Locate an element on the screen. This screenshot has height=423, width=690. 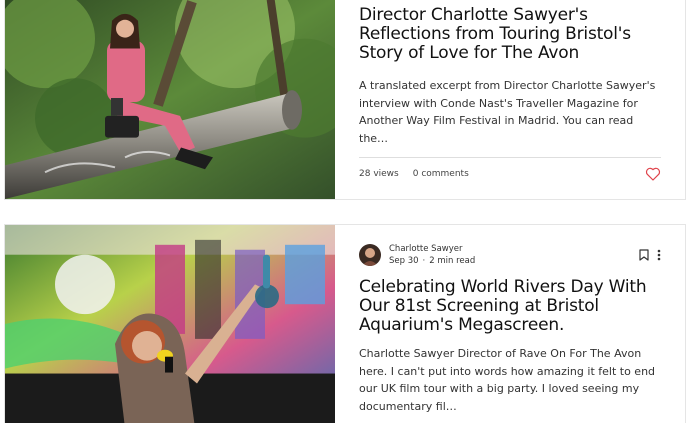
post-stats: 28 views 0 comments is located at coordinates (414, 174).